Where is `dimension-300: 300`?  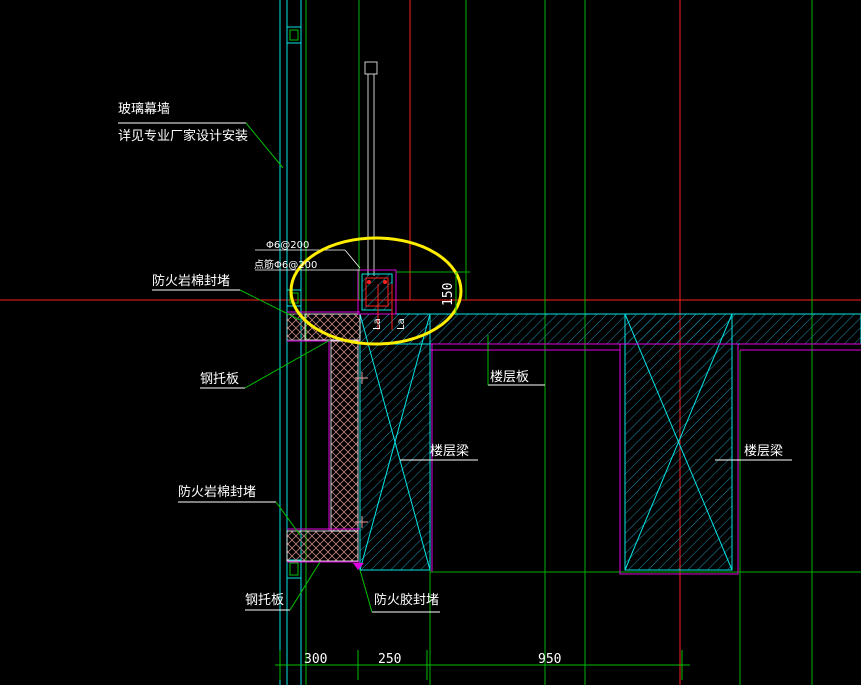
dimension-300: 300 is located at coordinates (315, 659).